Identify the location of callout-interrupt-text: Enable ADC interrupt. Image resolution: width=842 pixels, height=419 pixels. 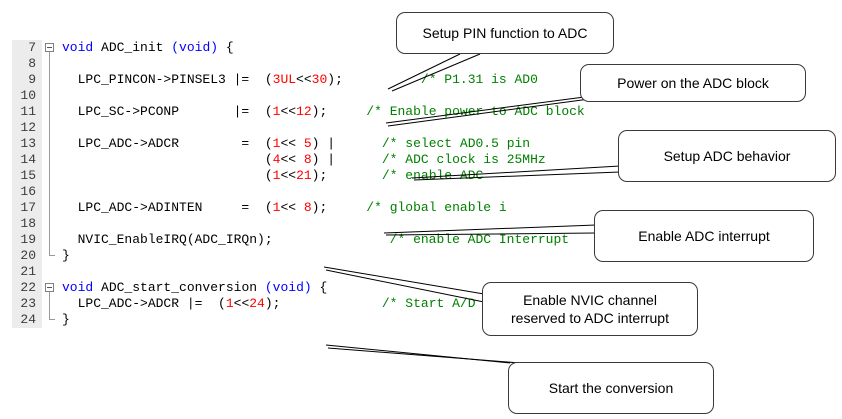
(704, 236).